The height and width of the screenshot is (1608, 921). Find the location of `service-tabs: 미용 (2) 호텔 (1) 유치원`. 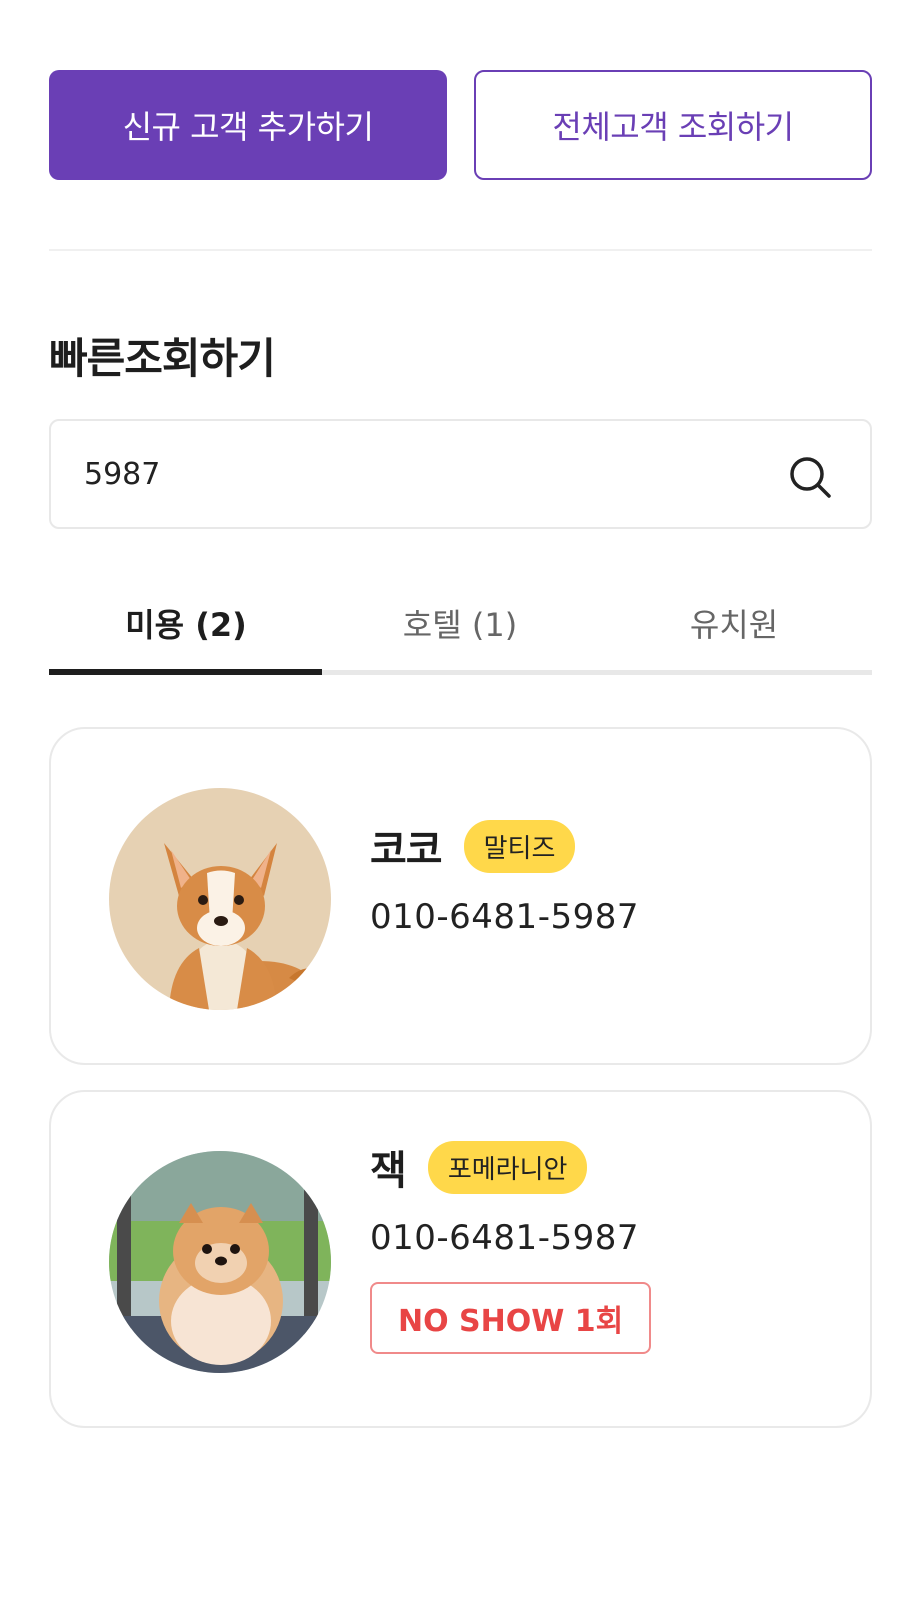

service-tabs: 미용 (2) 호텔 (1) 유치원 is located at coordinates (460, 633).